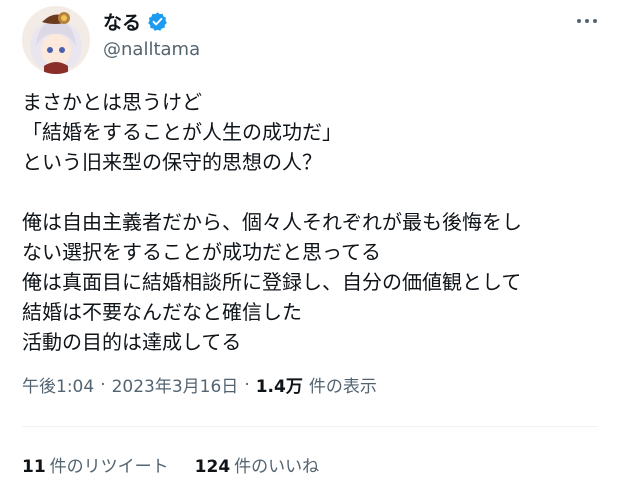  Describe the element at coordinates (175, 384) in the screenshot. I see `tweet-date: 2023年3月16日` at that location.